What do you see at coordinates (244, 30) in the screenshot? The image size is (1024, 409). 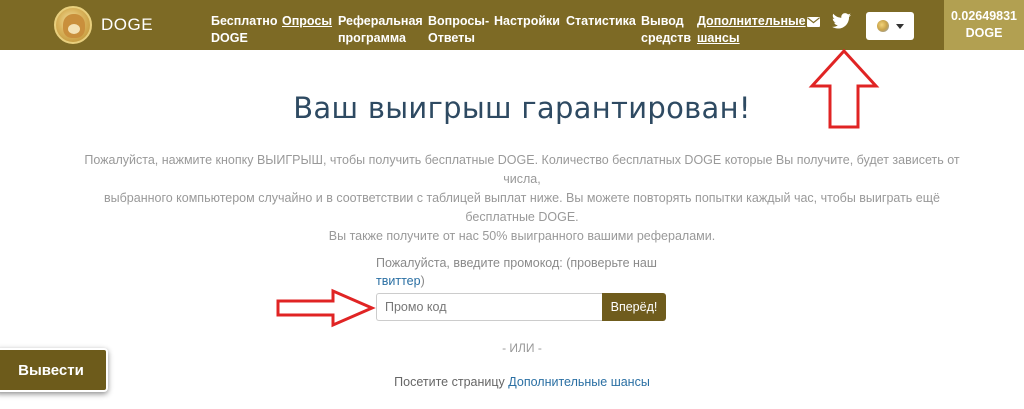 I see `nav-item-free-doge: Бесплатно DOGE` at bounding box center [244, 30].